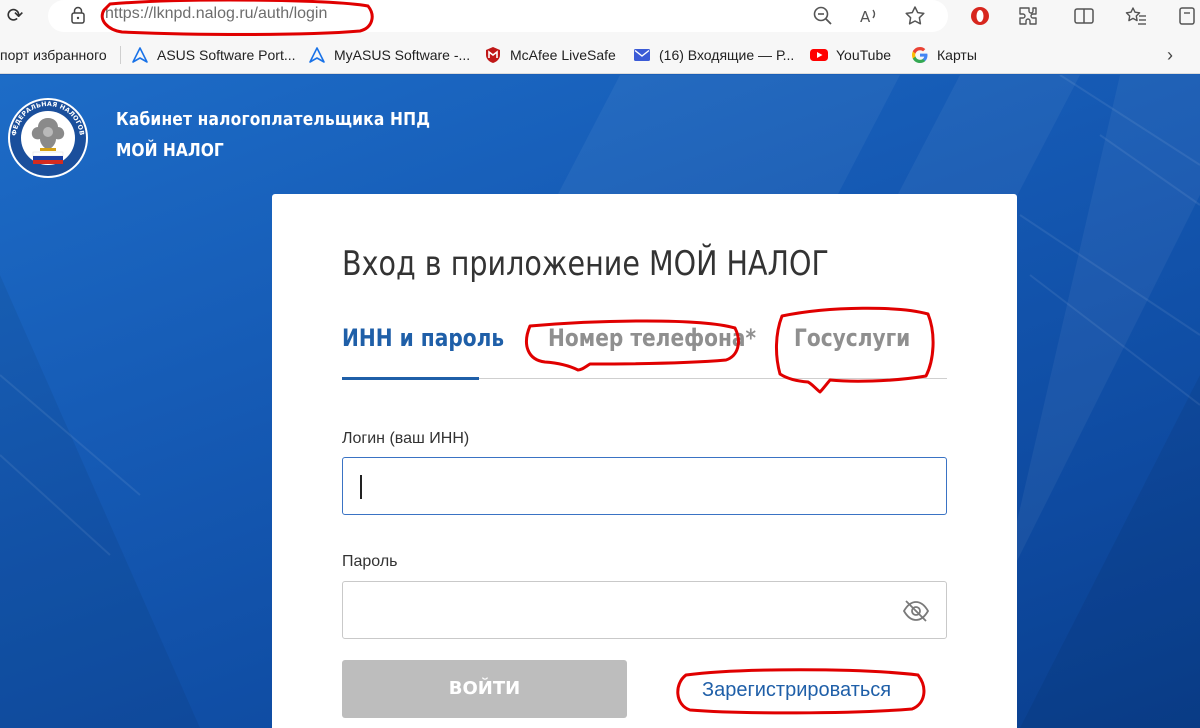 The width and height of the screenshot is (1200, 728). What do you see at coordinates (642, 55) in the screenshot?
I see `mail-icon` at bounding box center [642, 55].